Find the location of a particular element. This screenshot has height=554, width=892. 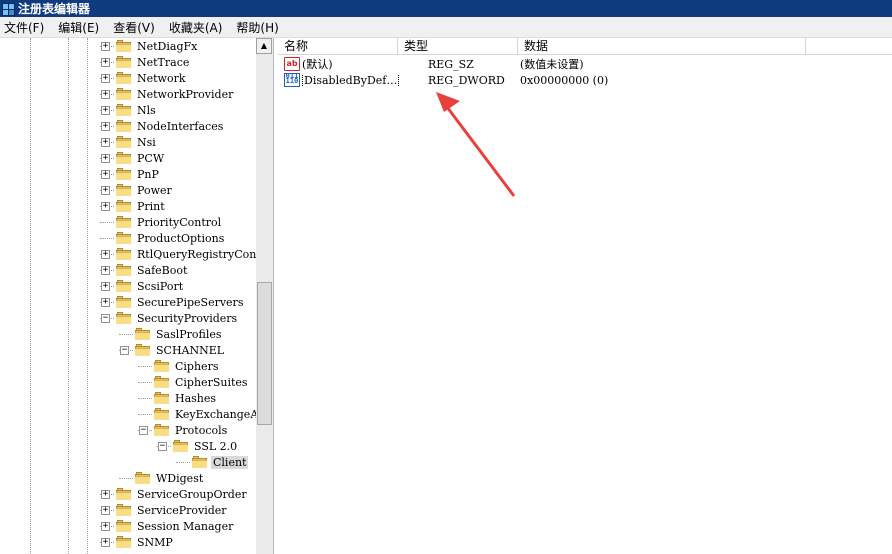

regedit-app-icon is located at coordinates (8, 9).